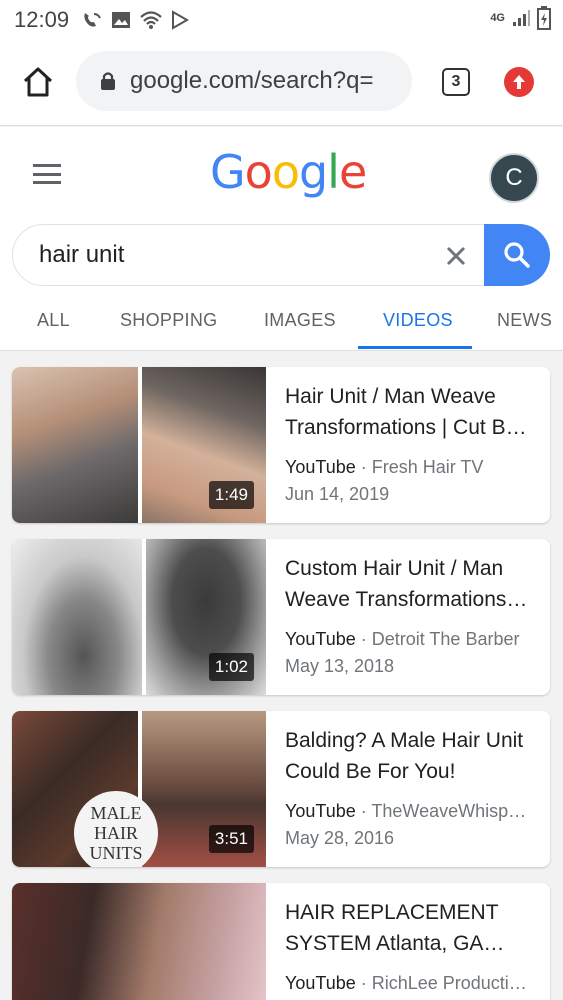 The width and height of the screenshot is (563, 1000). I want to click on status-time: 12:09, so click(42, 19).